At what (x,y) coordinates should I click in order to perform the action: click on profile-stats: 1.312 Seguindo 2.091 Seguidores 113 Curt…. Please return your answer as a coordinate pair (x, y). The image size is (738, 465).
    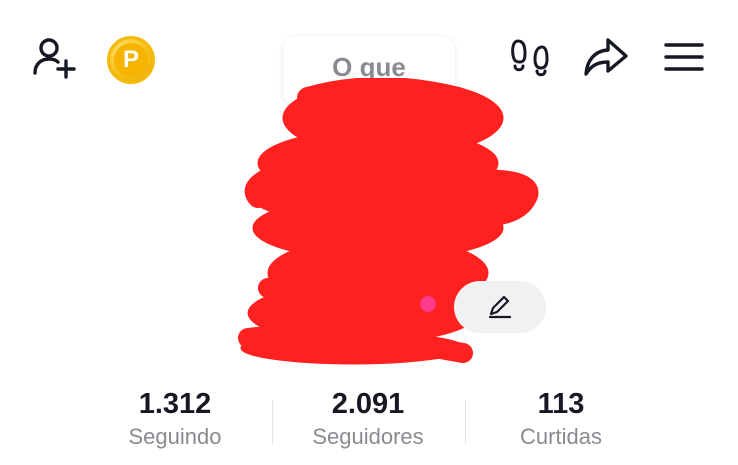
    Looking at the image, I should click on (369, 421).